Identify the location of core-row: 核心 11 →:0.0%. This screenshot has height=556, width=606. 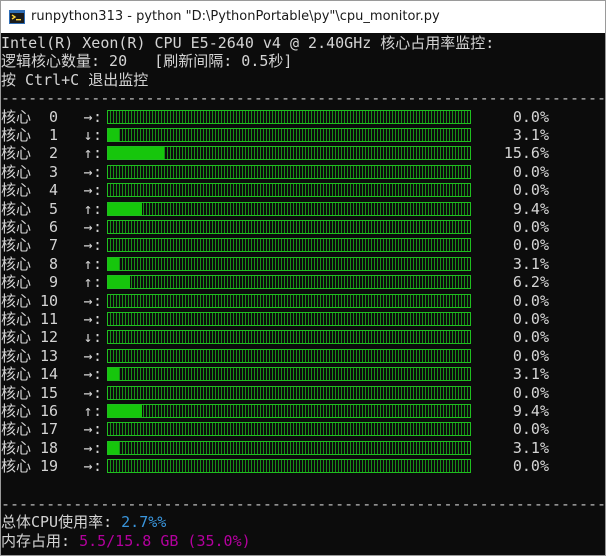
(303, 319).